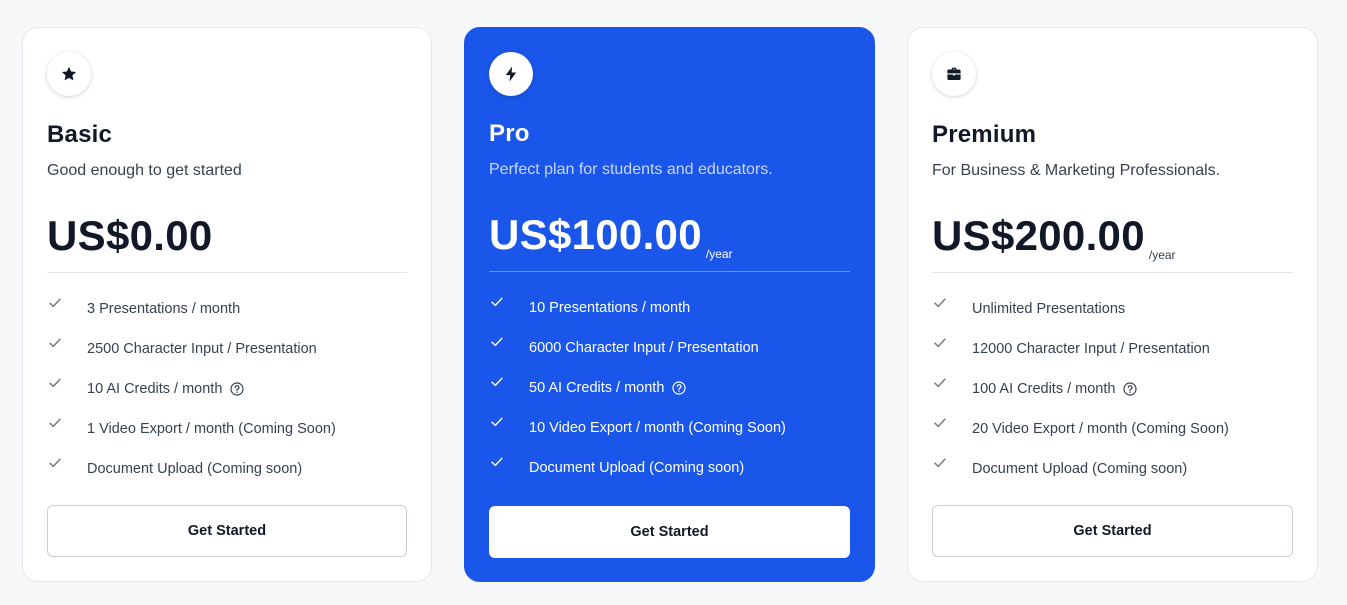  Describe the element at coordinates (144, 170) in the screenshot. I see `plan-description: Good enough to get started` at that location.